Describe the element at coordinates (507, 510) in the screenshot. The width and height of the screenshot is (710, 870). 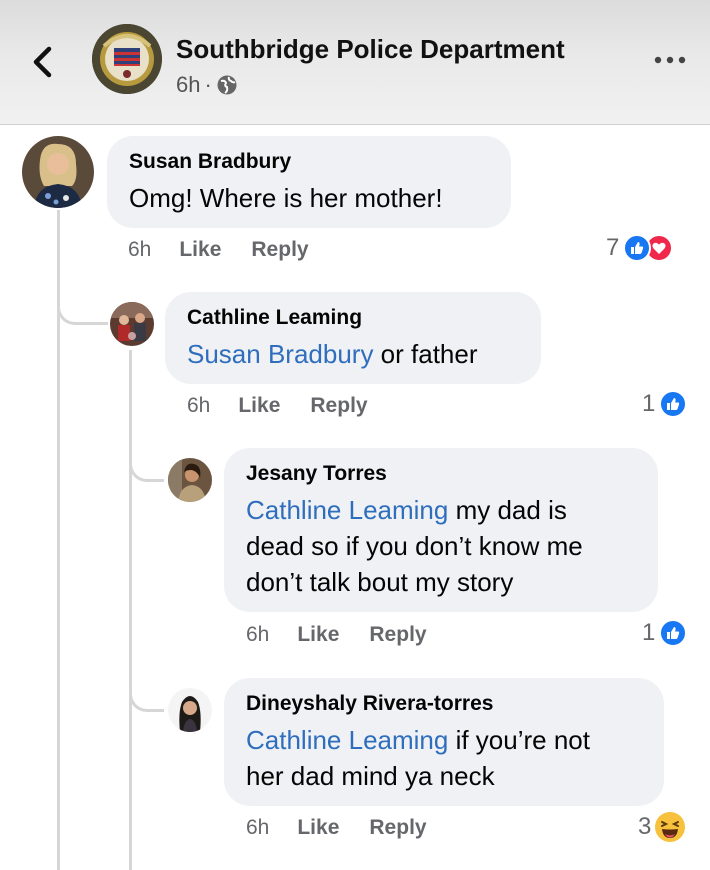
I see `comment-text-line: my dad is` at that location.